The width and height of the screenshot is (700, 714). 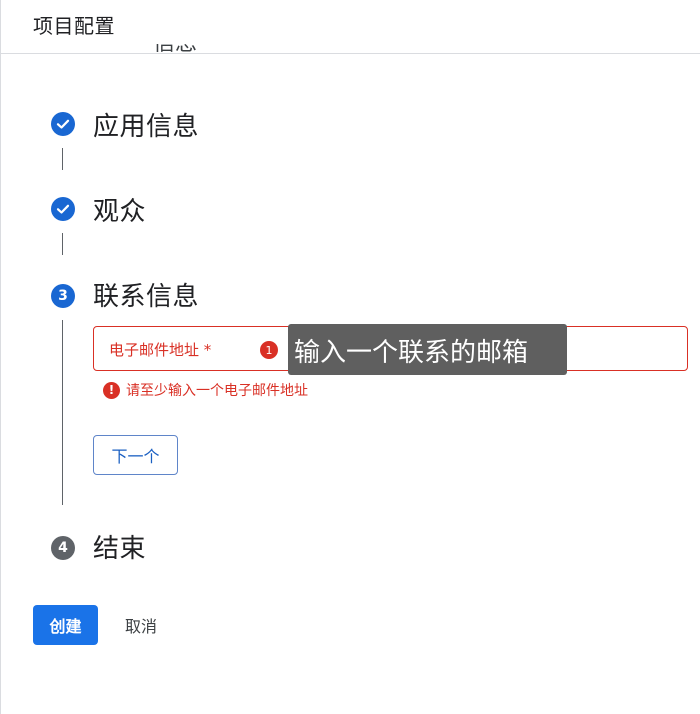 I want to click on step-number-badge: 3, so click(x=63, y=296).